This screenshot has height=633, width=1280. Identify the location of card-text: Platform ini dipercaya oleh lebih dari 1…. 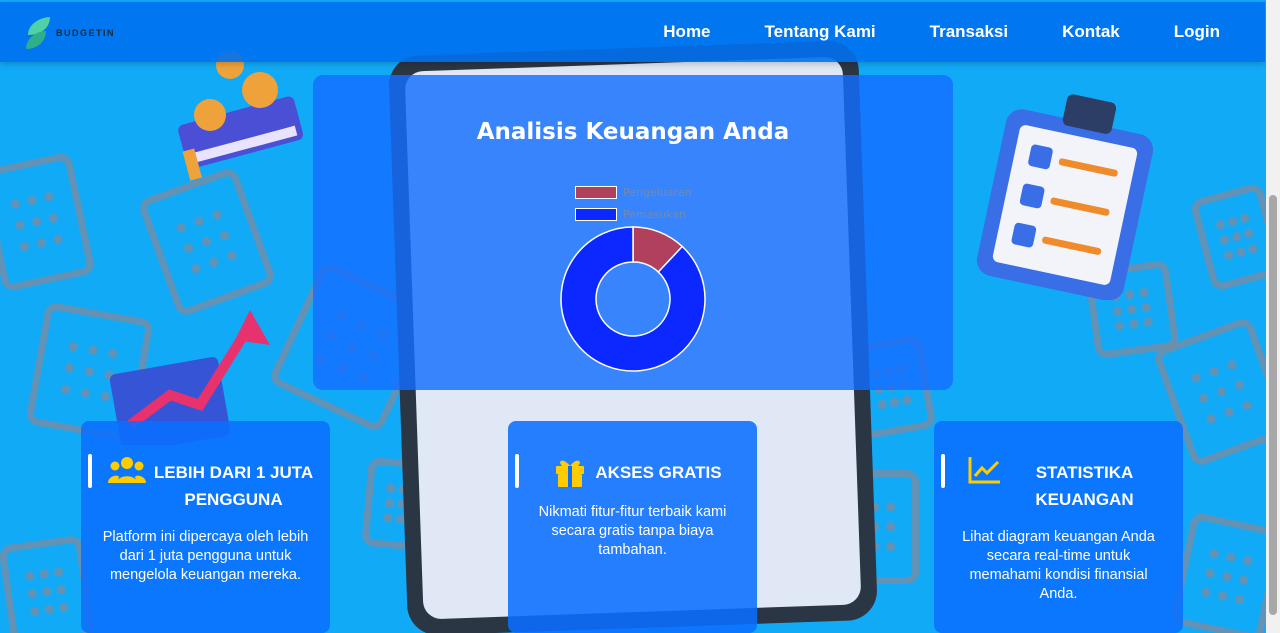
(205, 556).